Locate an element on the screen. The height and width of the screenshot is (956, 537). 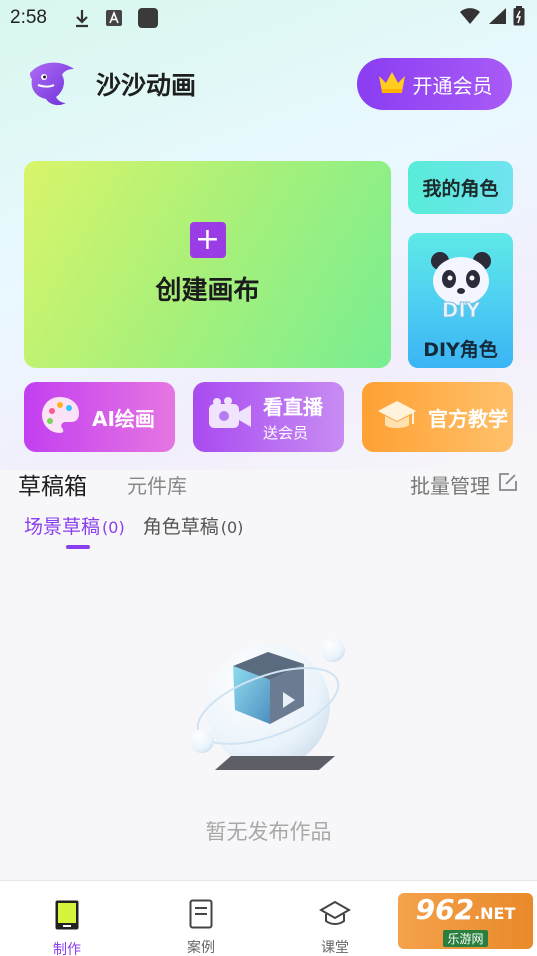
my-role-button: 我的角色 is located at coordinates (460, 187).